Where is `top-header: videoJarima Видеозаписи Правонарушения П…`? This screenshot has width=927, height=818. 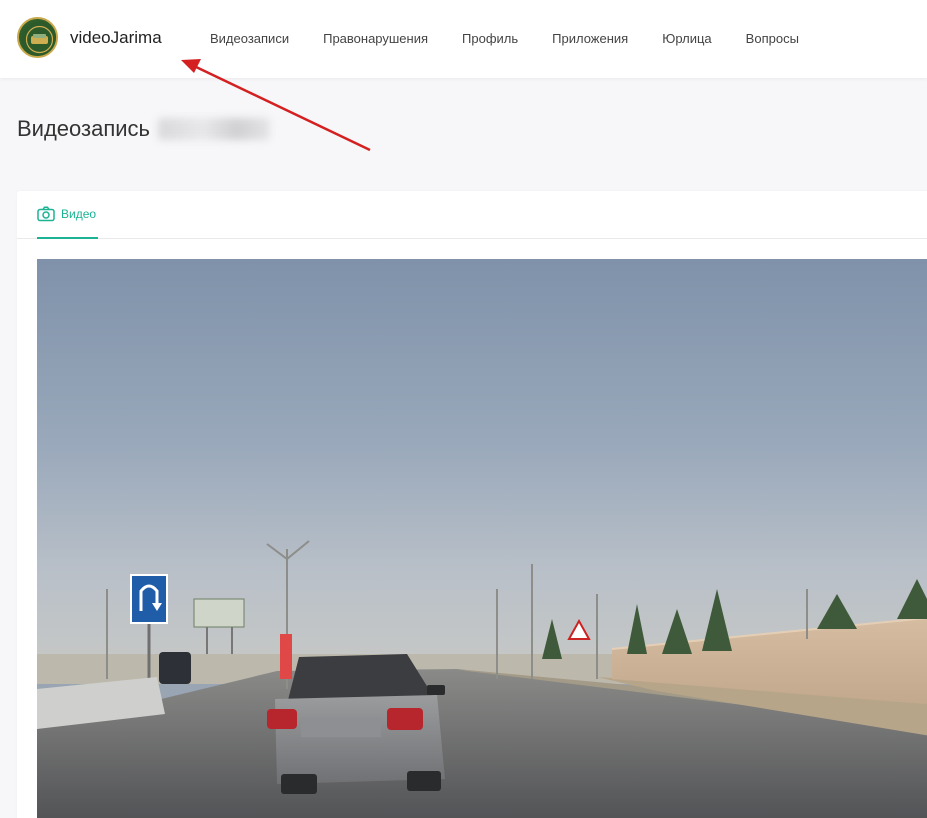
top-header: videoJarima Видеозаписи Правонарушения П… is located at coordinates (463, 39).